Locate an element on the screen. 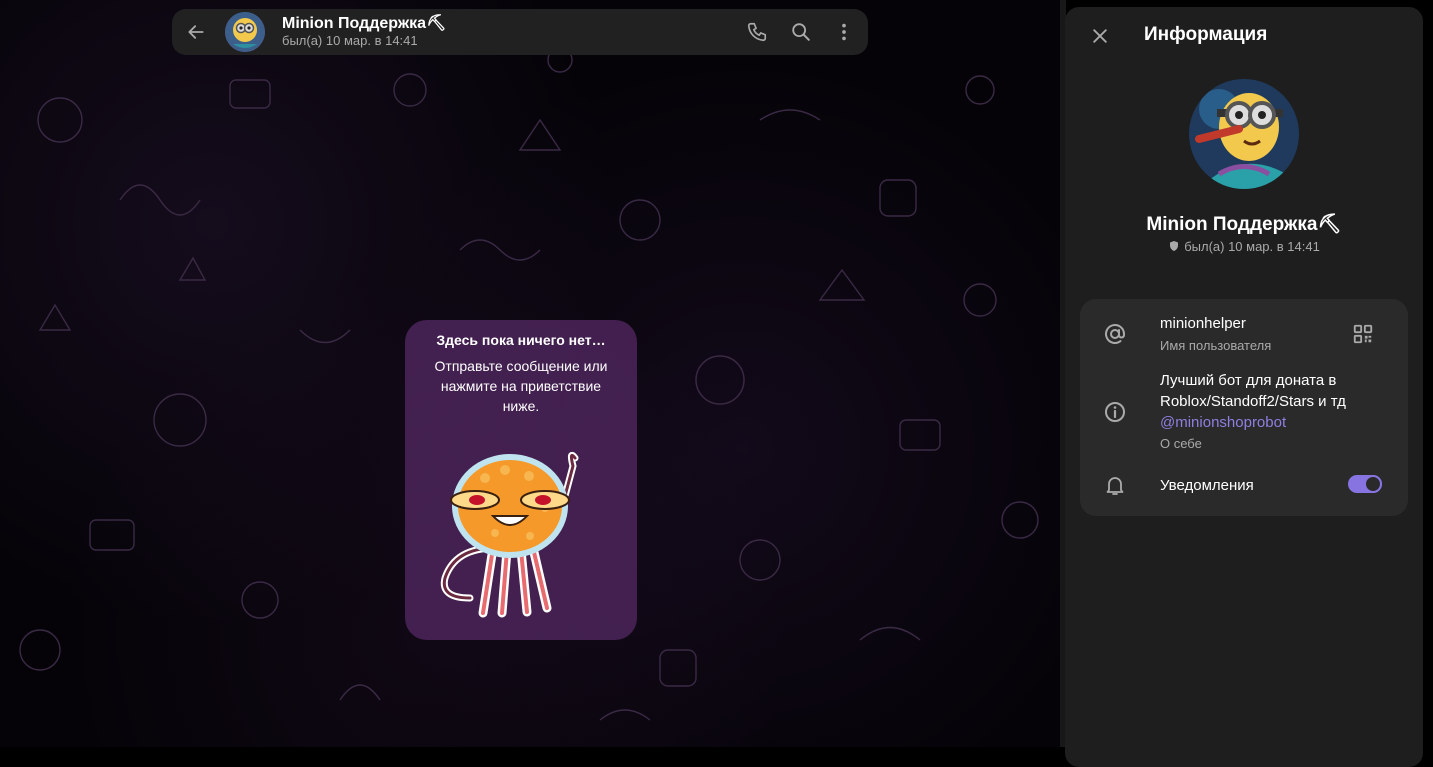 The image size is (1433, 767). at-icon is located at coordinates (1115, 334).